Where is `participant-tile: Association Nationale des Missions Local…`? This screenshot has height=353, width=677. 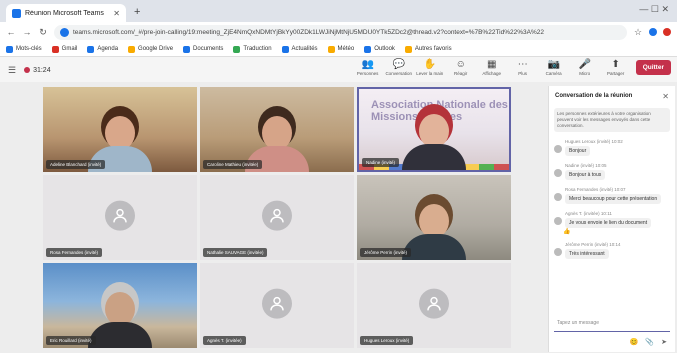 participant-tile: Association Nationale des Missions Local… is located at coordinates (434, 129).